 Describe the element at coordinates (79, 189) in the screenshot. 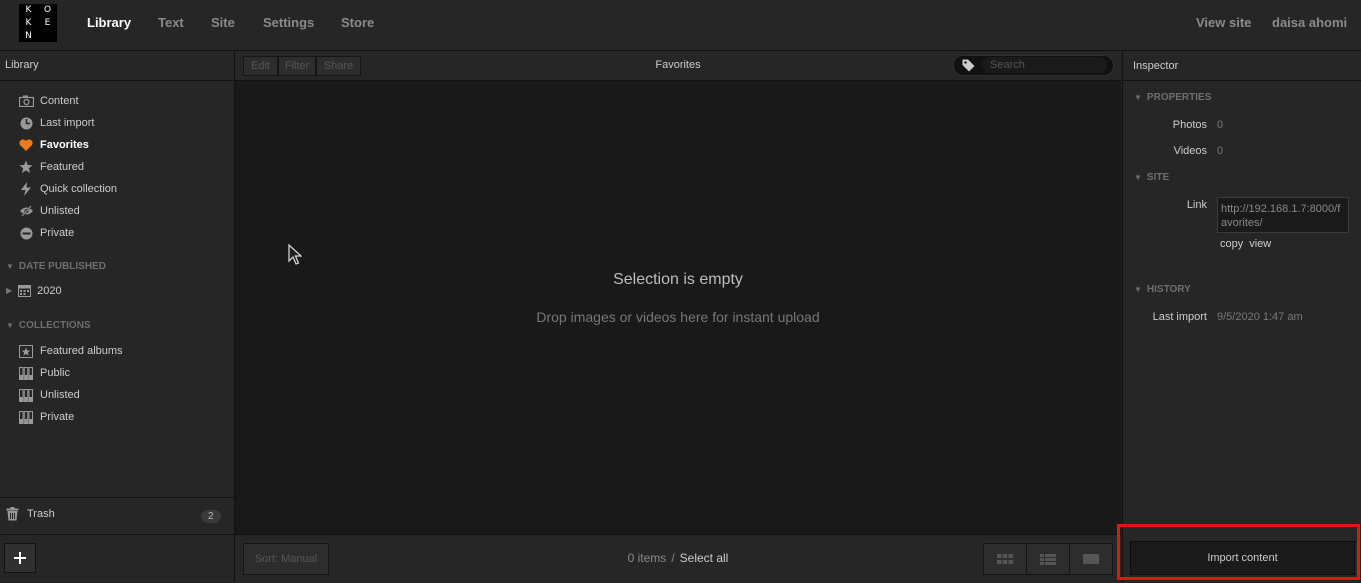

I see `sidebar-item-label: Quick collection` at that location.